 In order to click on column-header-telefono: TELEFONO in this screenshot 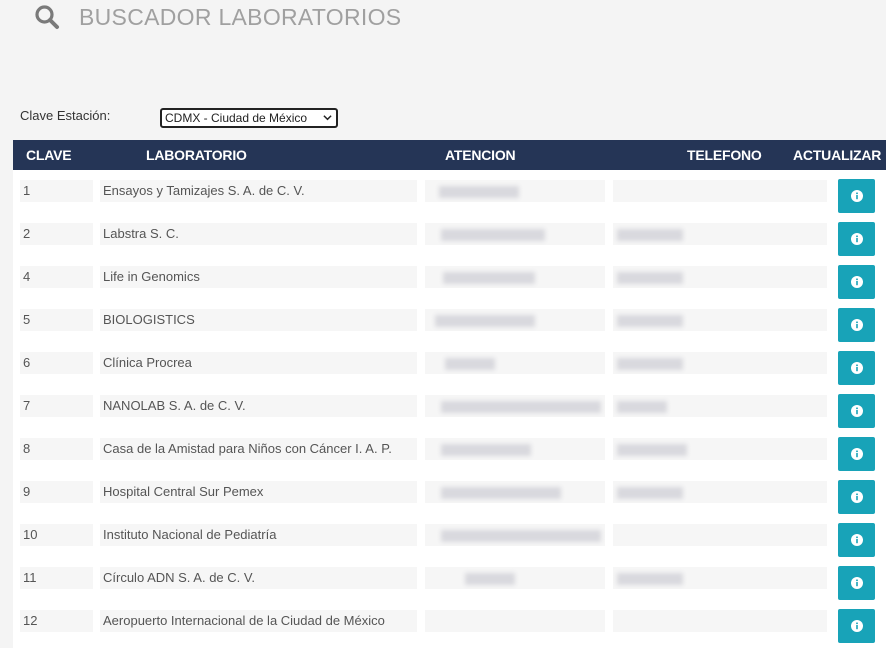, I will do `click(724, 155)`.